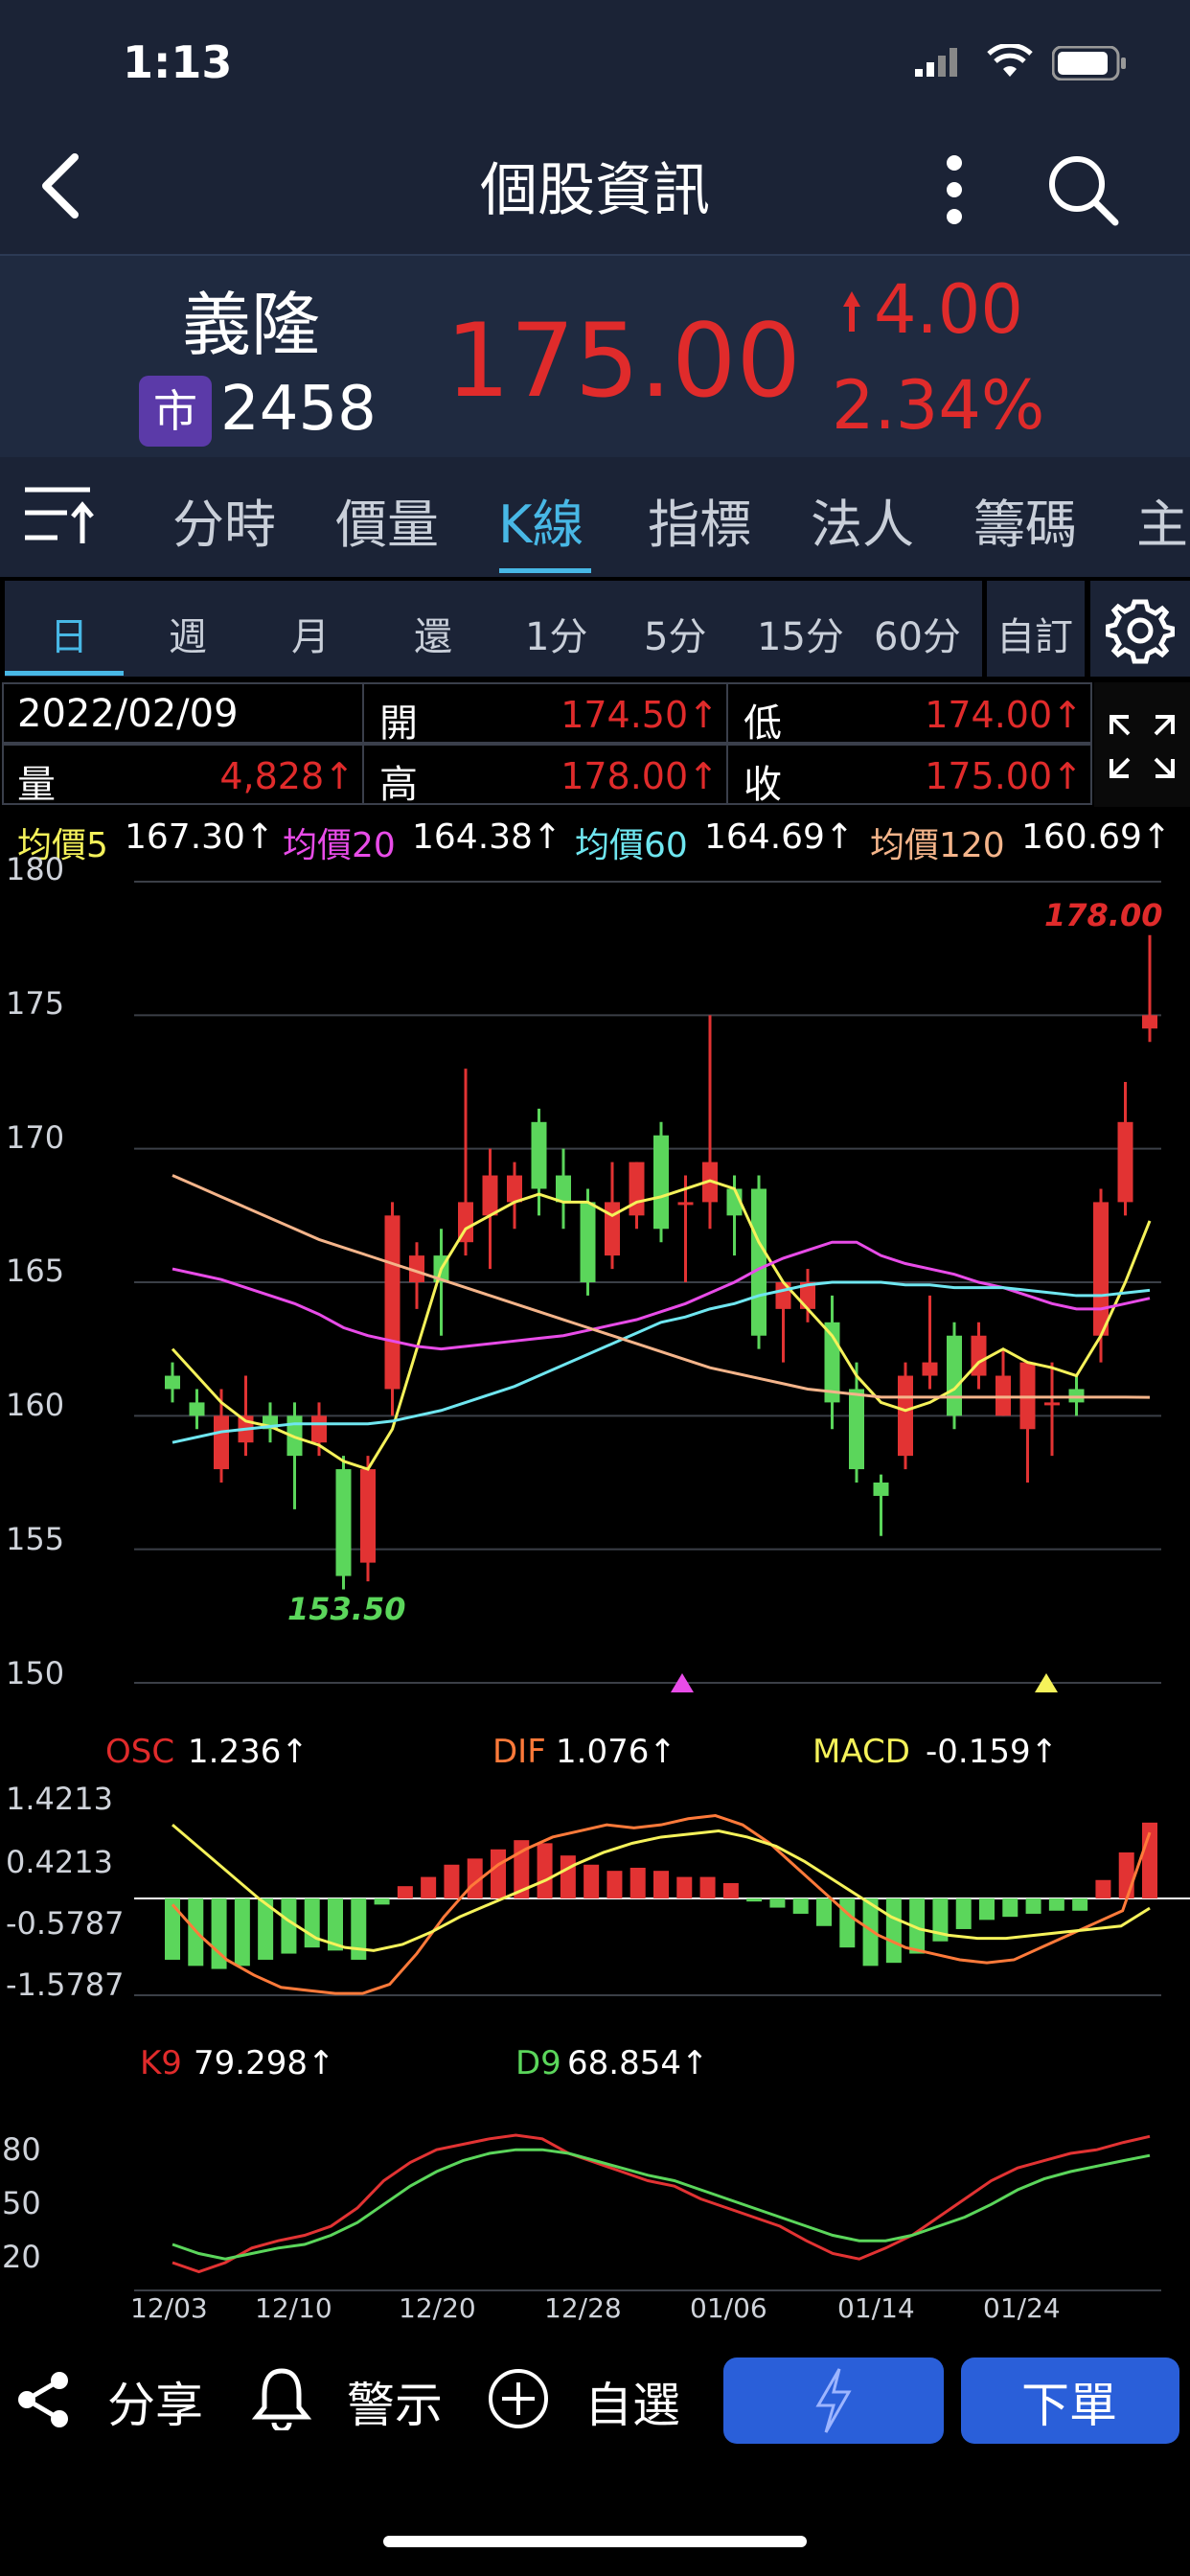 The height and width of the screenshot is (2576, 1190). What do you see at coordinates (763, 724) in the screenshot?
I see `low-label: 低` at bounding box center [763, 724].